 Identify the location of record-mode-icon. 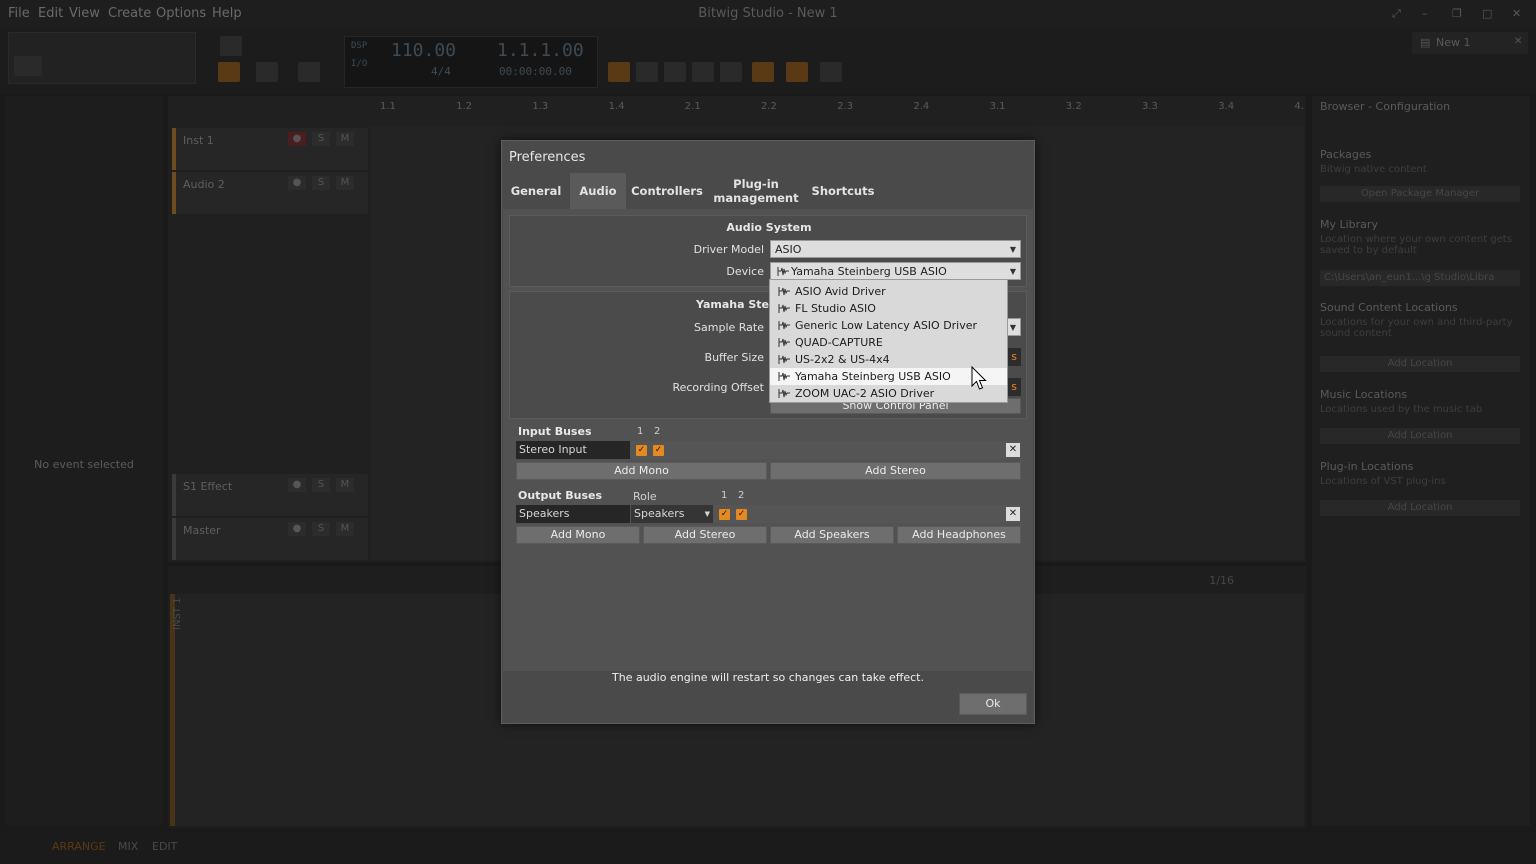
(229, 72).